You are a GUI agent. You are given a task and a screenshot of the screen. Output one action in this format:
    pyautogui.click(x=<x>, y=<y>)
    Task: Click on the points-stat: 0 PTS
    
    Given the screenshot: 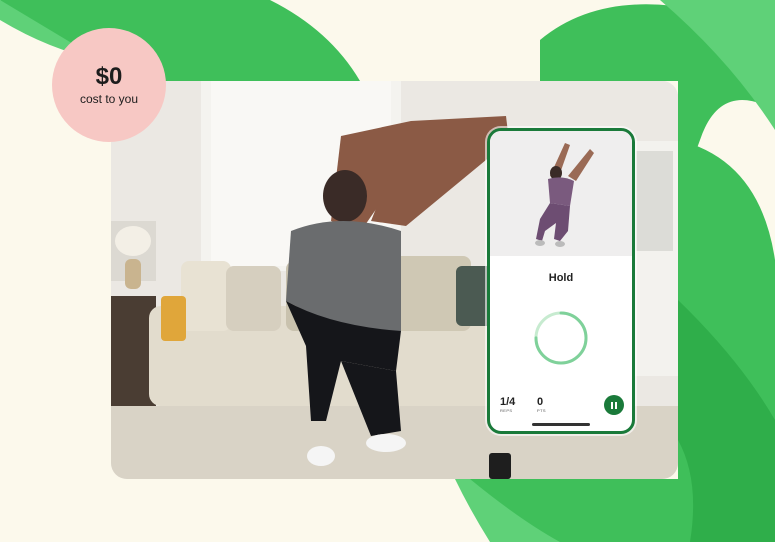 What is the action you would take?
    pyautogui.click(x=541, y=404)
    